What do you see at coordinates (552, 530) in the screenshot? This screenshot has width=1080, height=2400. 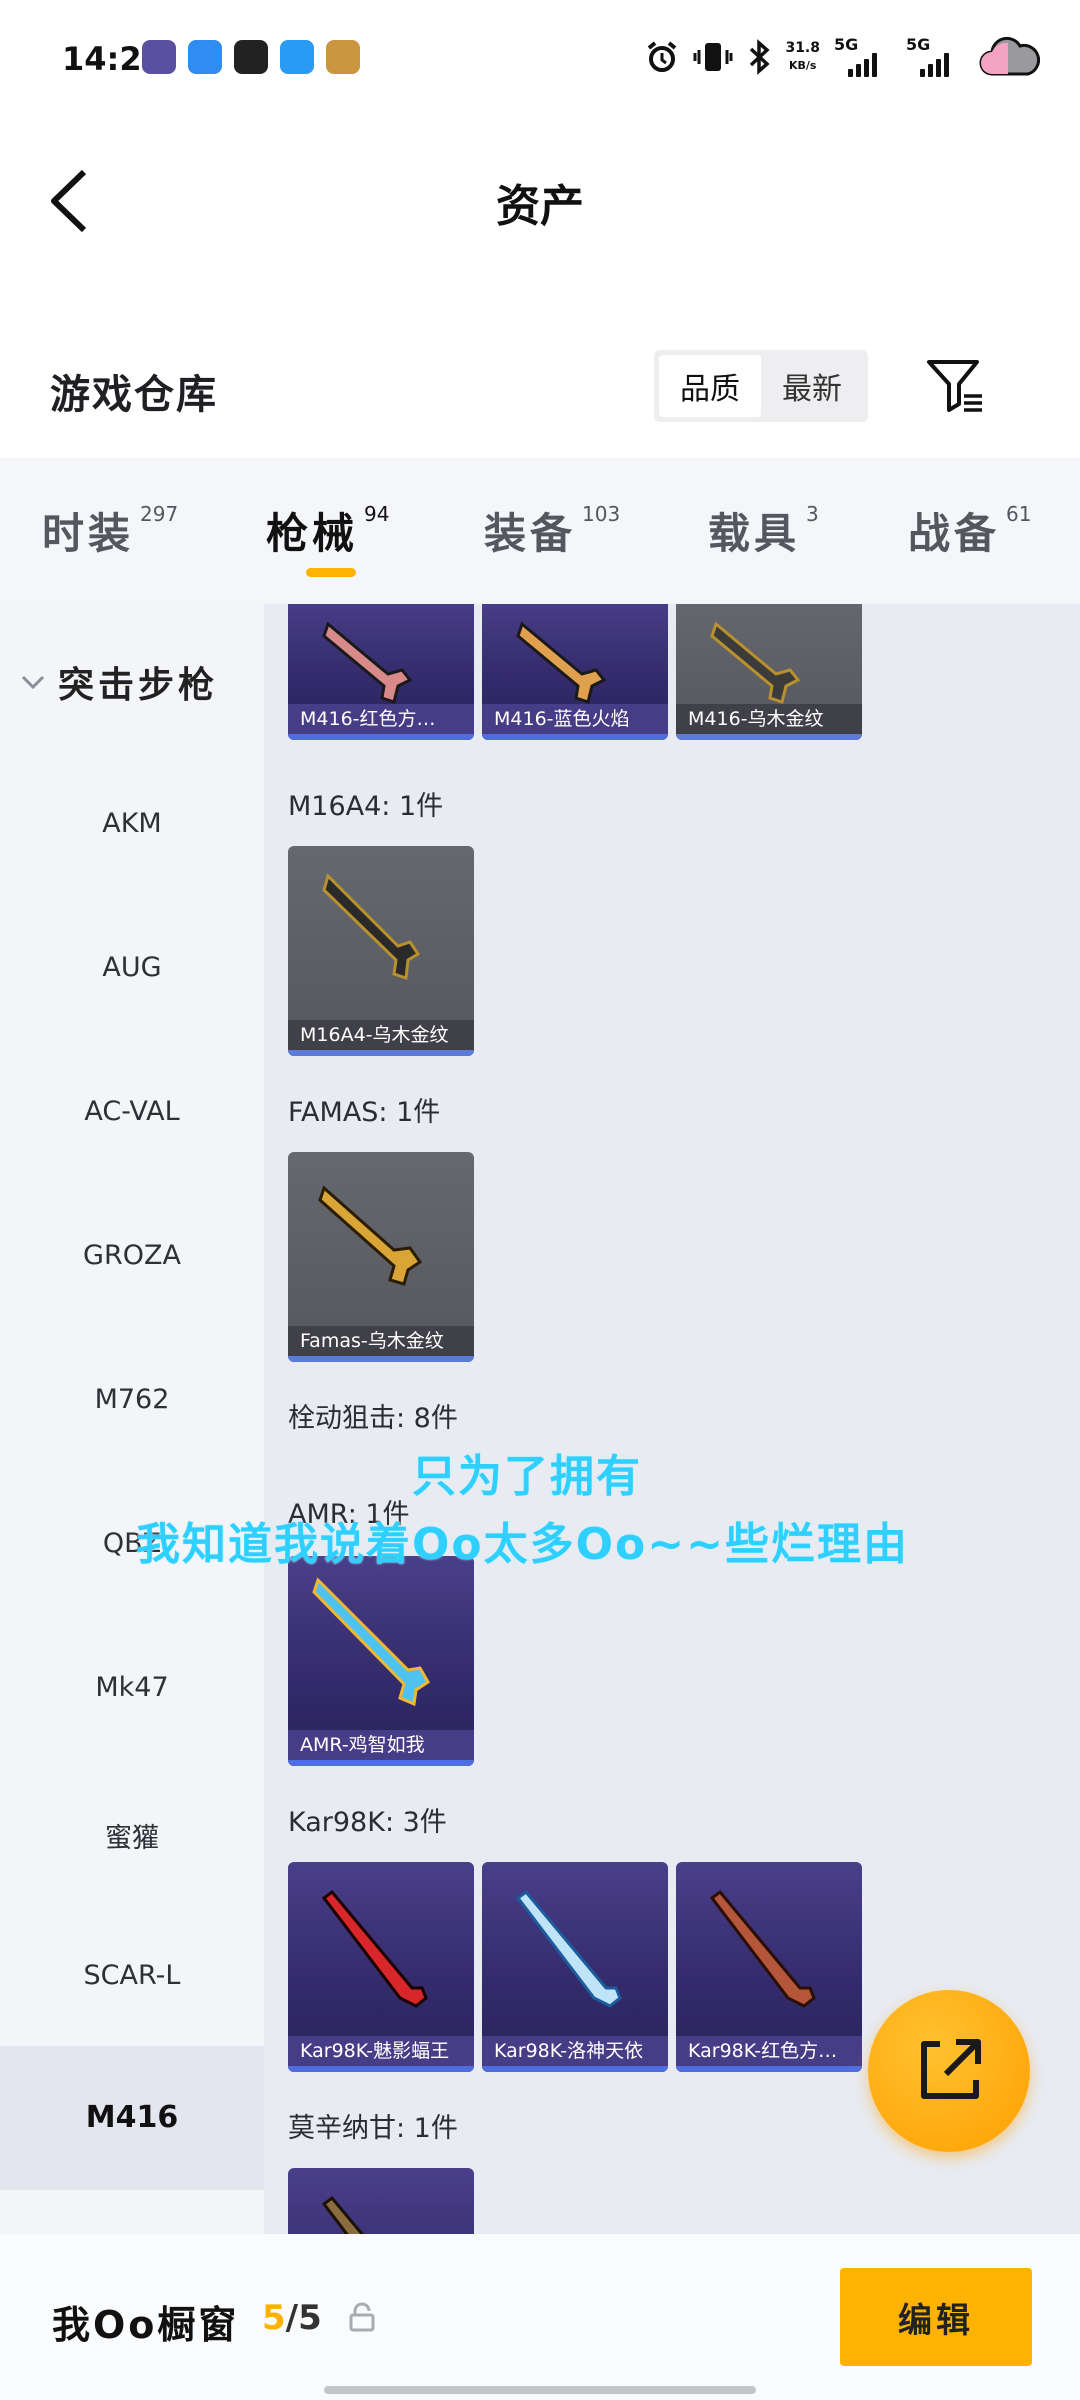 I see `tab-equipment: 装备 103` at bounding box center [552, 530].